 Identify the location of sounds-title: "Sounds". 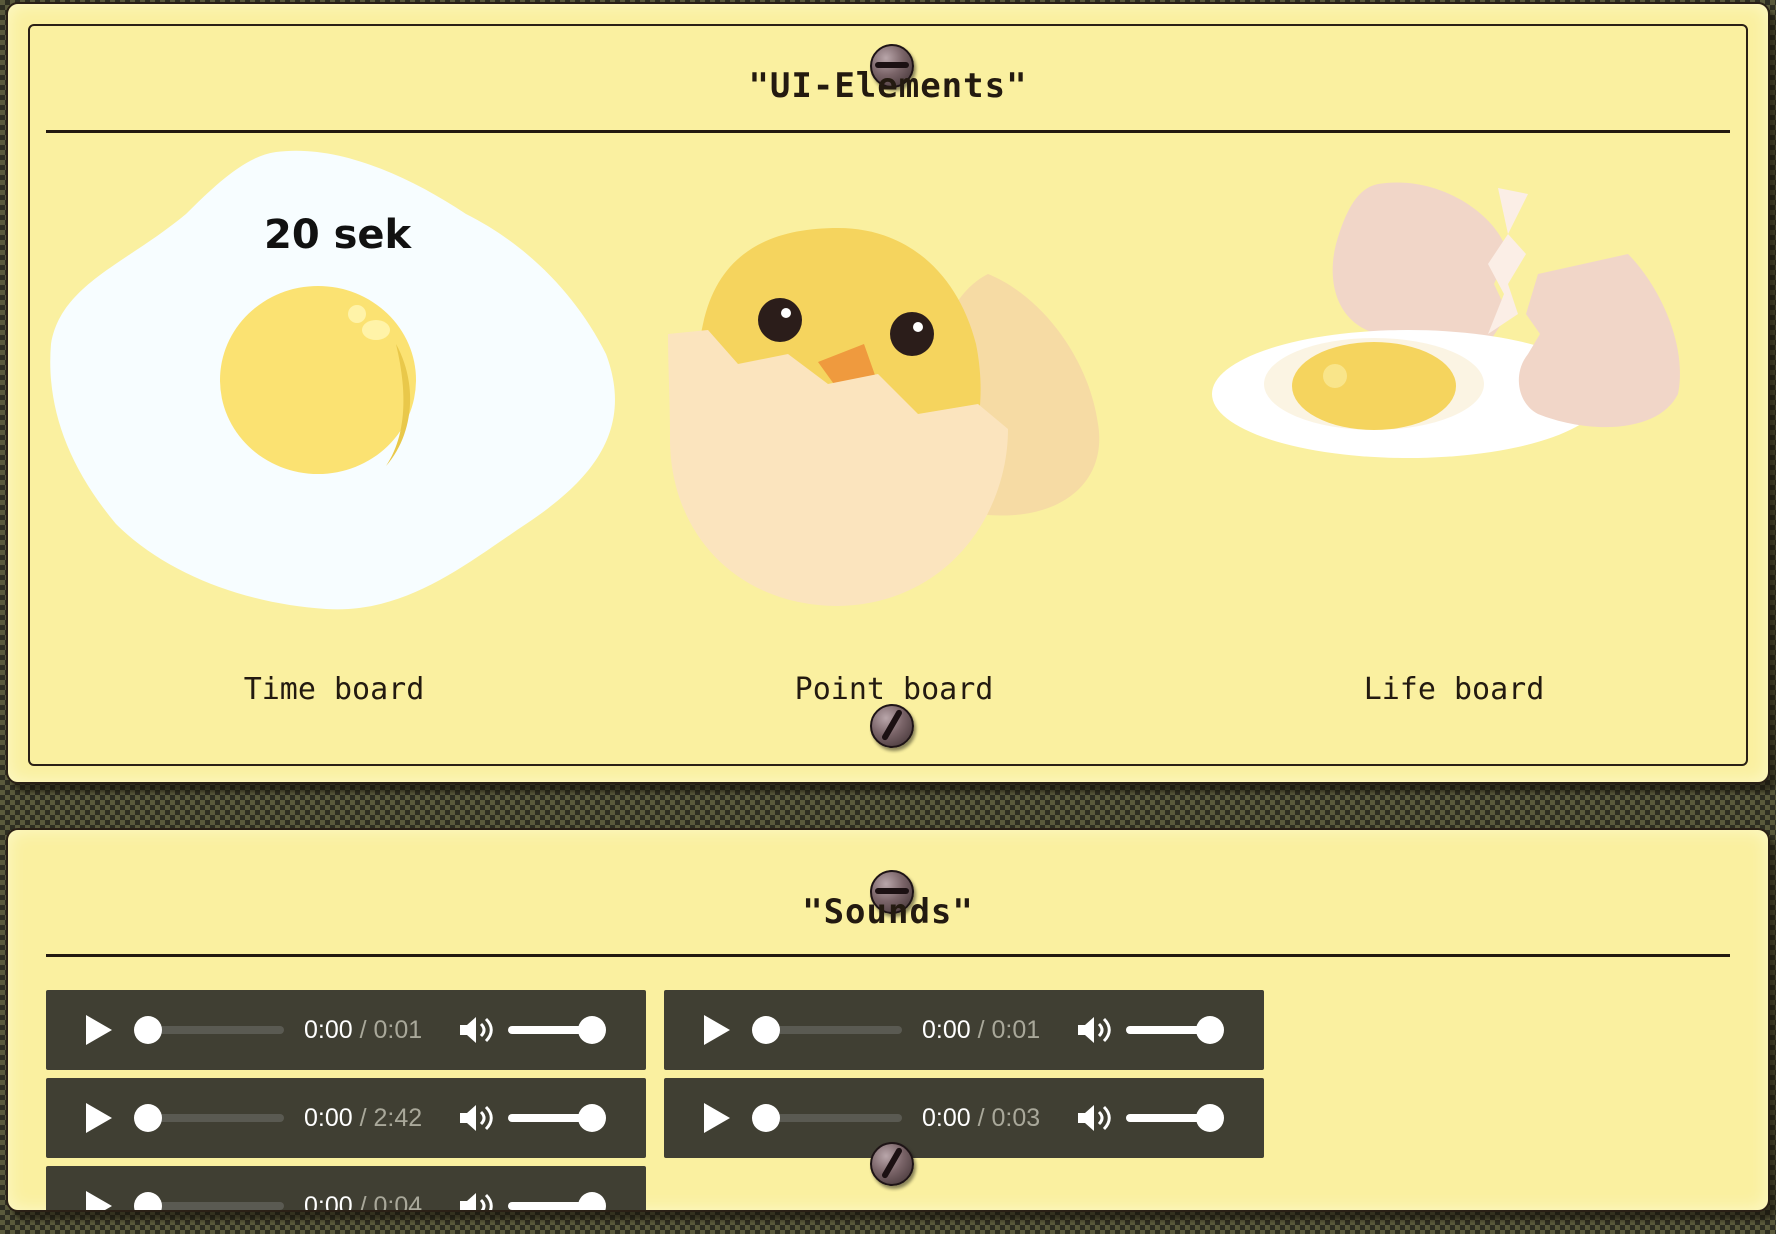
(888, 912).